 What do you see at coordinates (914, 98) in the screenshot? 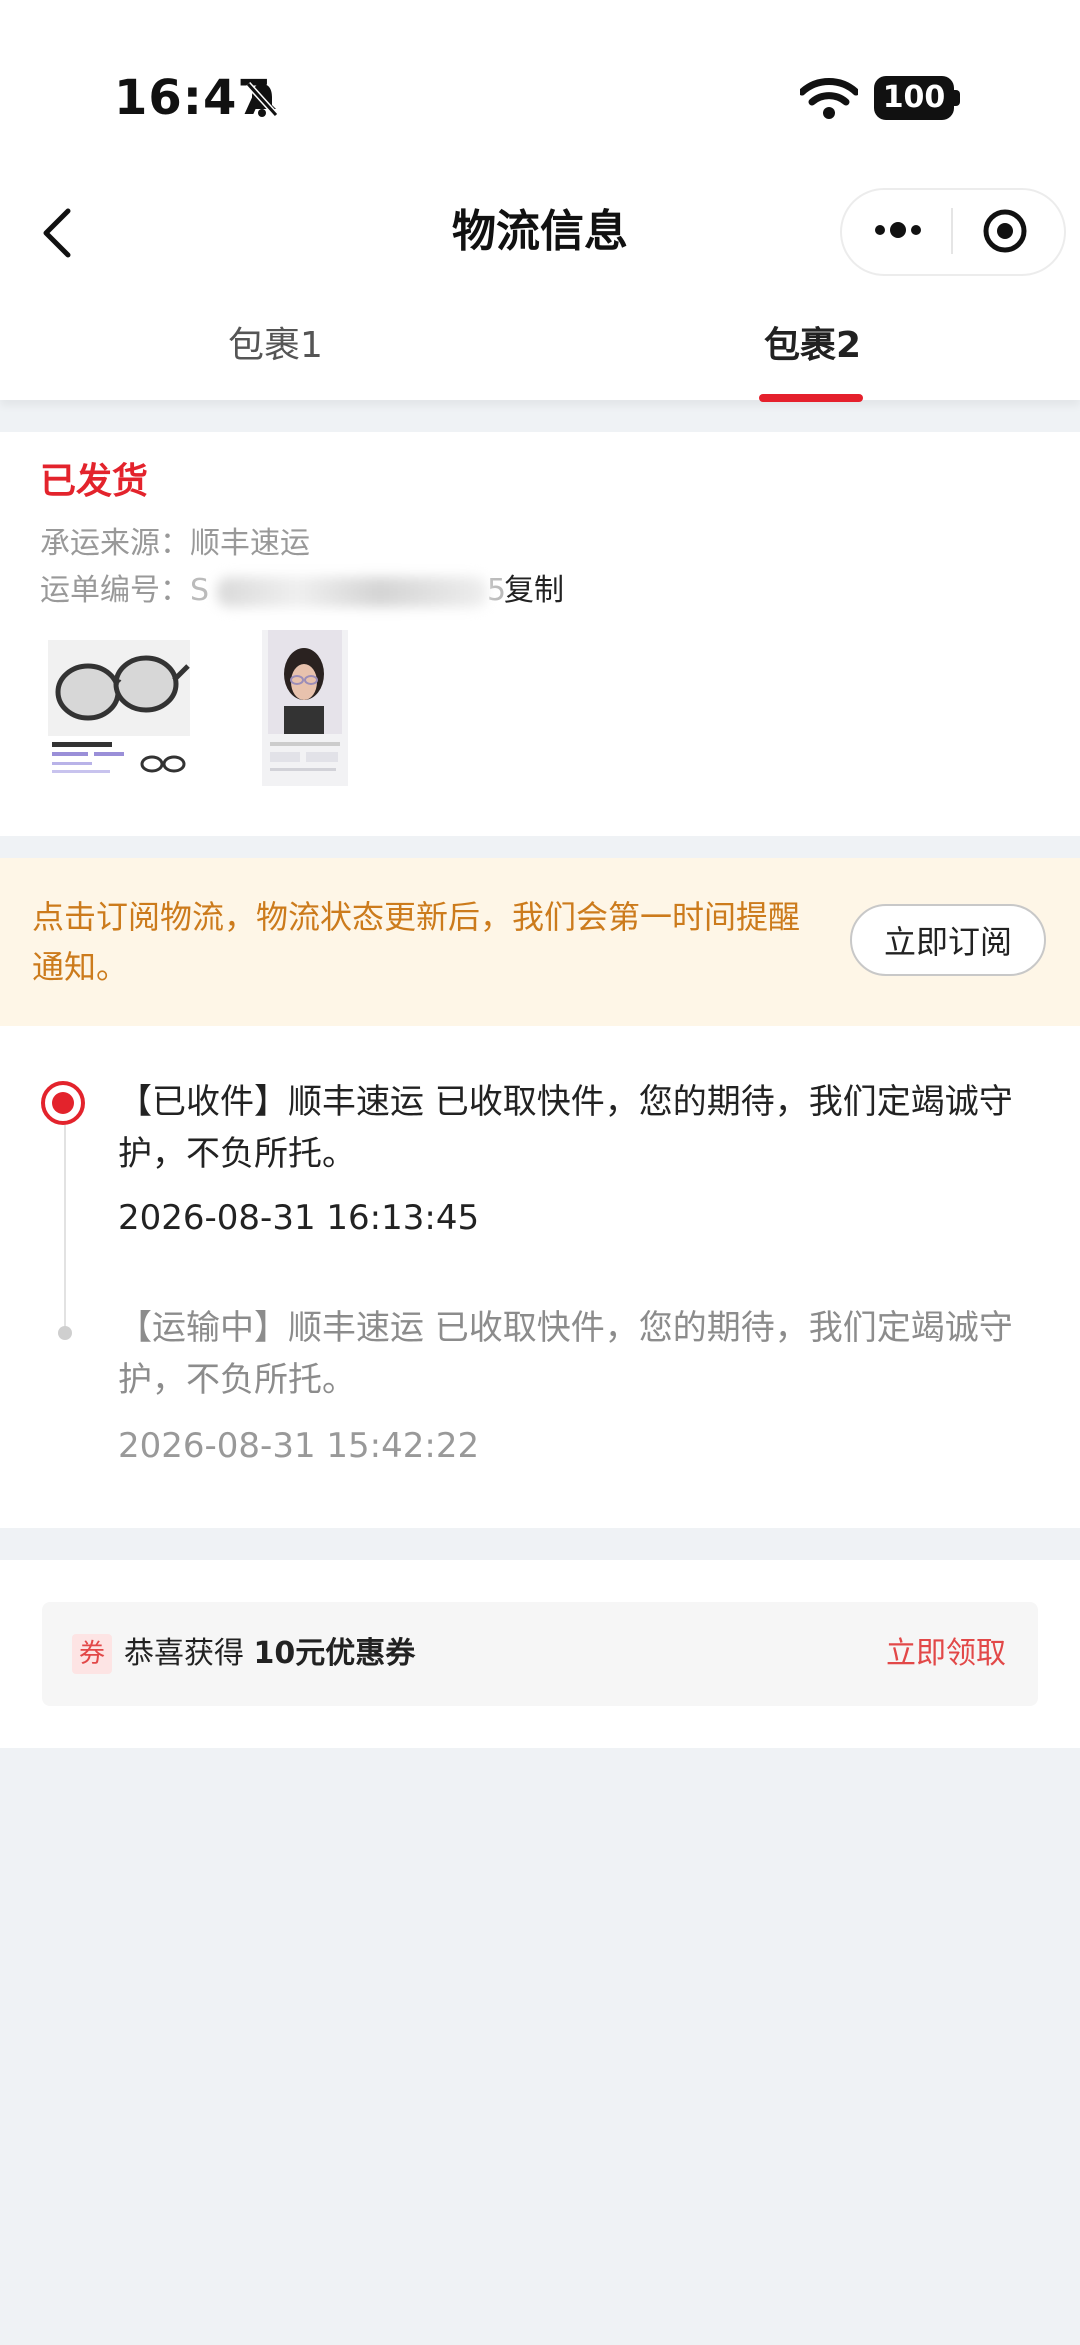
I see `battery-indicator: 100` at bounding box center [914, 98].